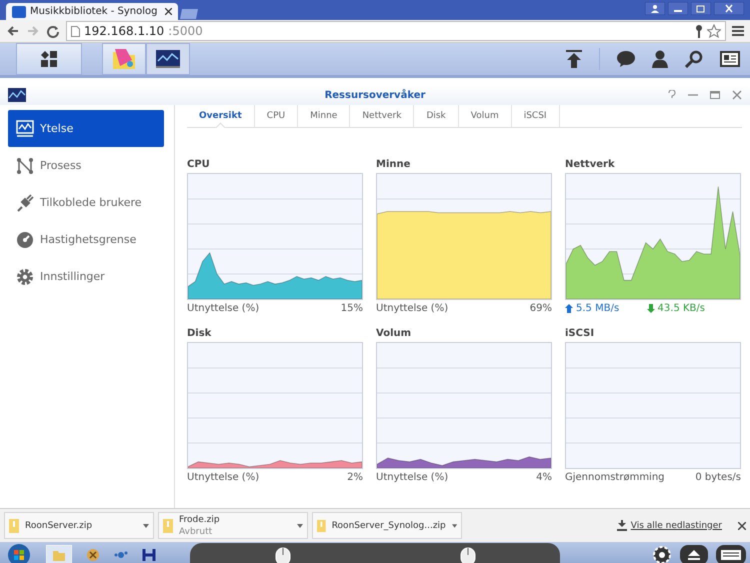  What do you see at coordinates (715, 95) in the screenshot?
I see `maximize-icon` at bounding box center [715, 95].